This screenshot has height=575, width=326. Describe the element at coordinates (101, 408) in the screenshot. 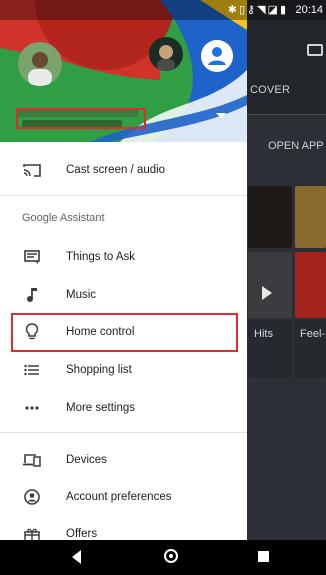

I see `drawer-item-label: More settings` at that location.